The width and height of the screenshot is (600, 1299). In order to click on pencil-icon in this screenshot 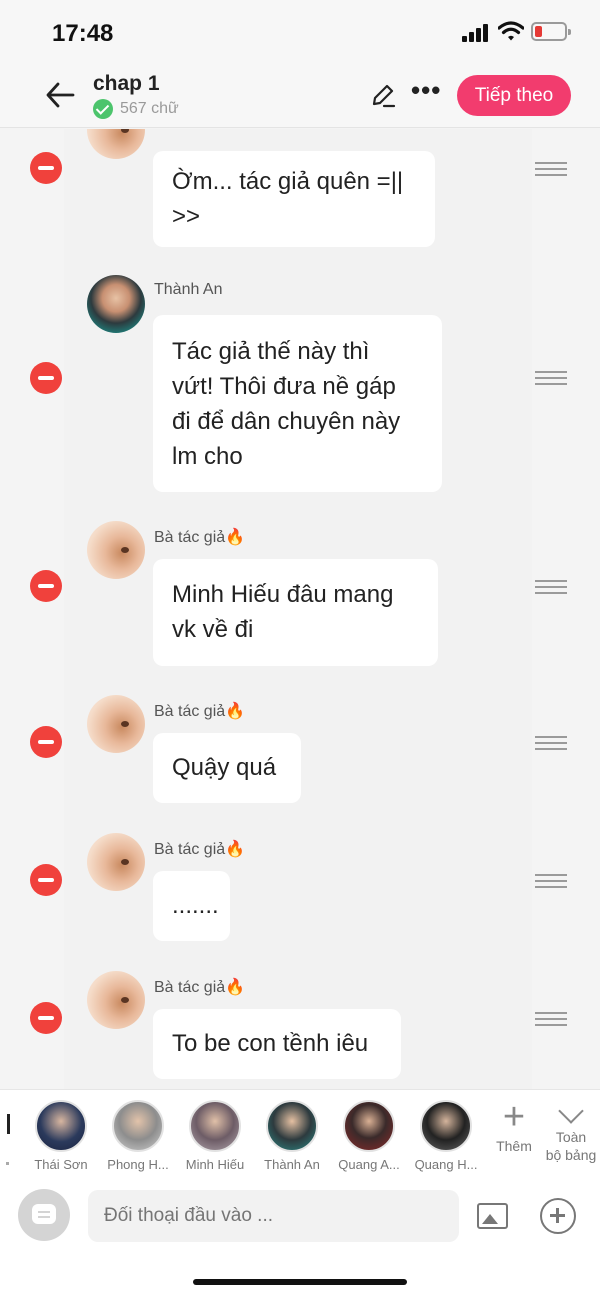, I will do `click(383, 95)`.